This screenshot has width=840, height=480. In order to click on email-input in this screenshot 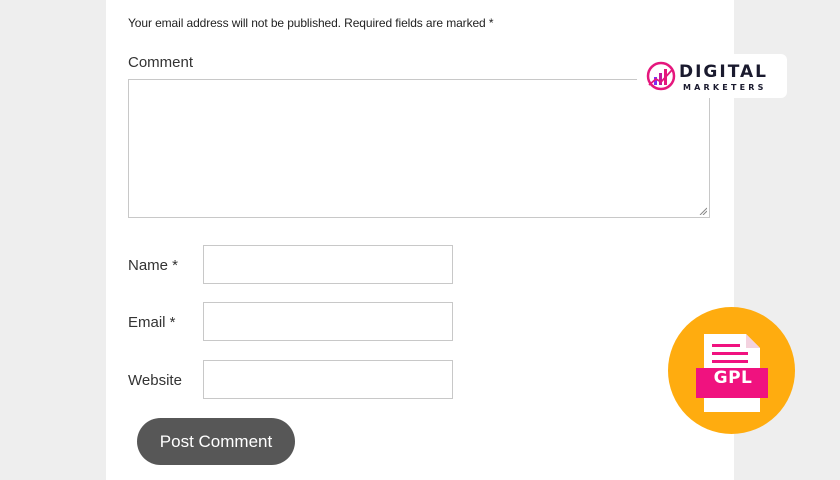, I will do `click(328, 321)`.